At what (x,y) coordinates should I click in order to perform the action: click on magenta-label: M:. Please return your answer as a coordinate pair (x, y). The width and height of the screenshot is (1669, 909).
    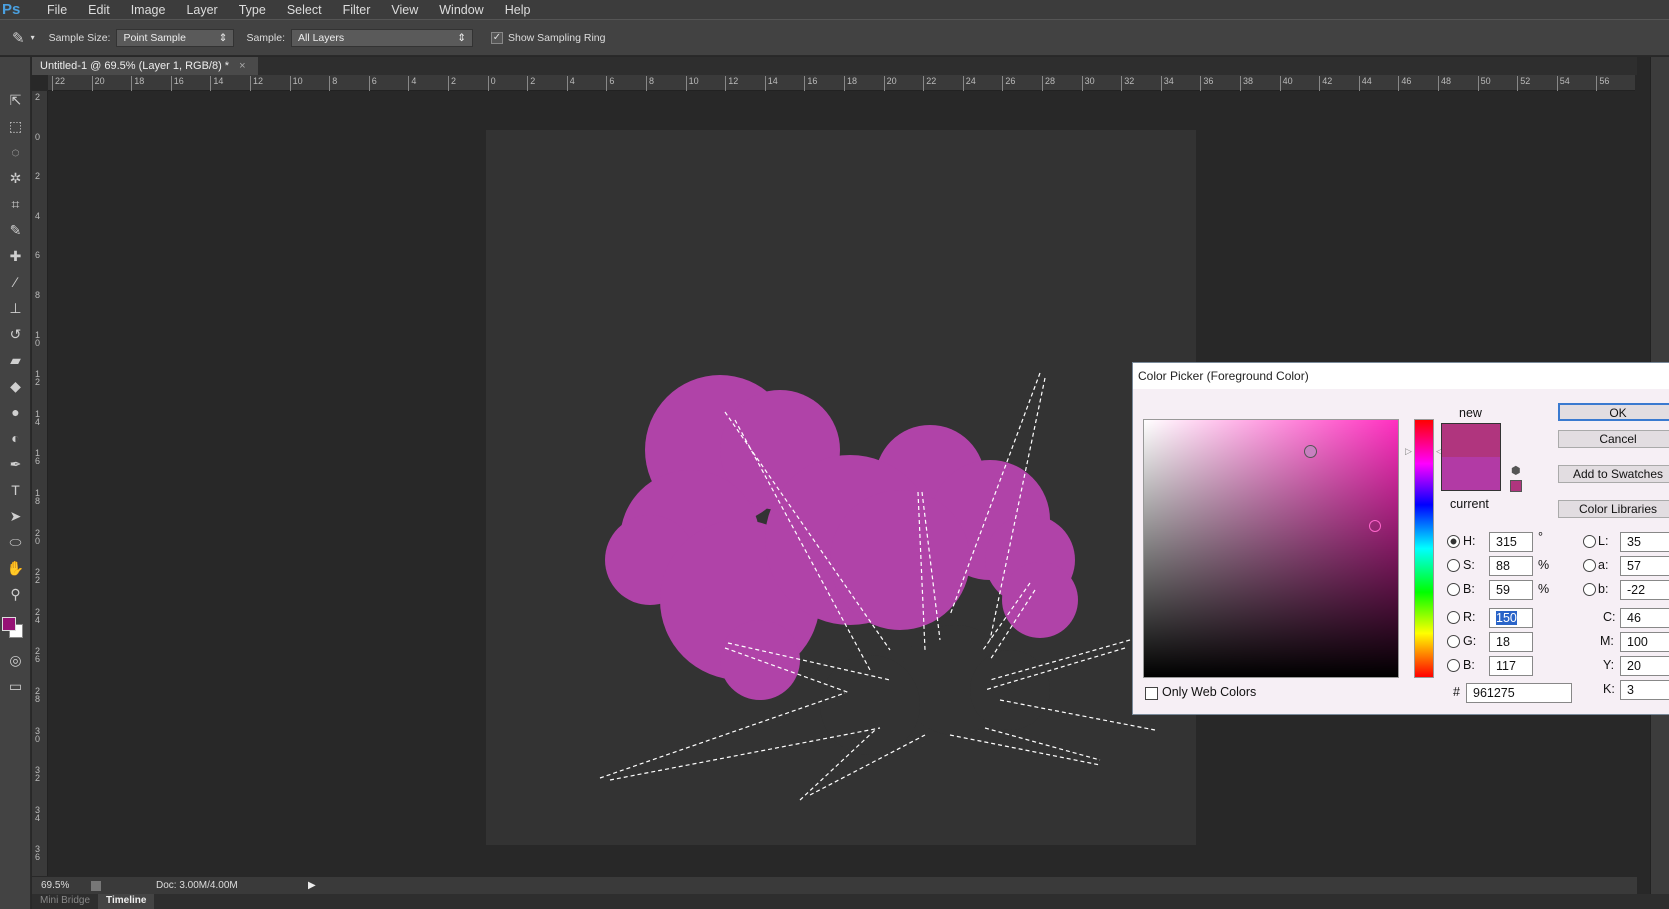
    Looking at the image, I should click on (1607, 641).